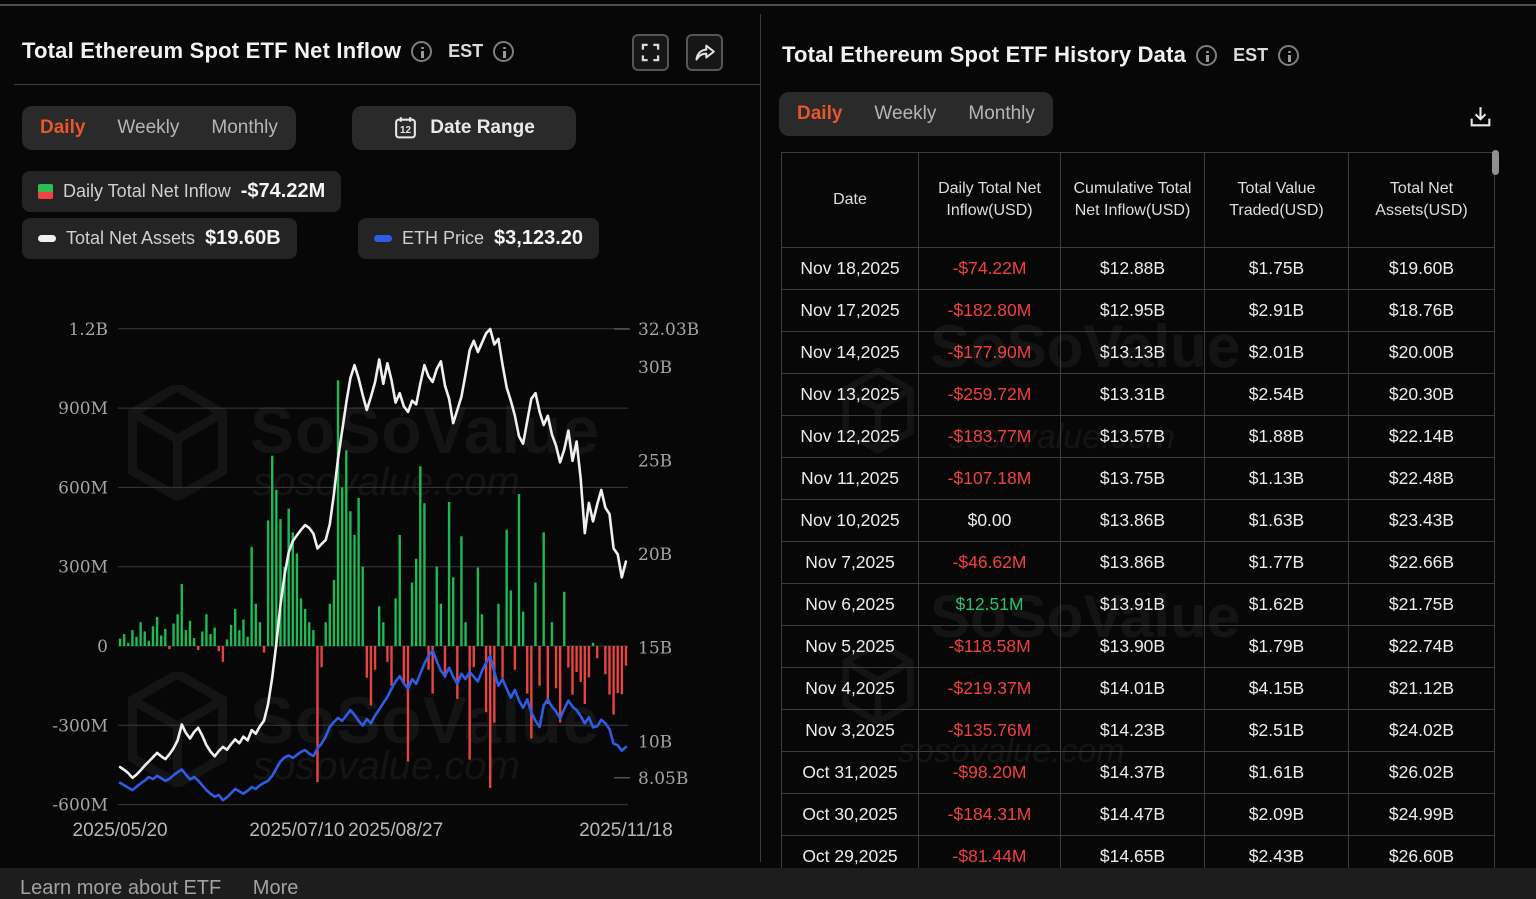 Image resolution: width=1536 pixels, height=899 pixels. I want to click on legend-value: $3,123.20, so click(538, 238).